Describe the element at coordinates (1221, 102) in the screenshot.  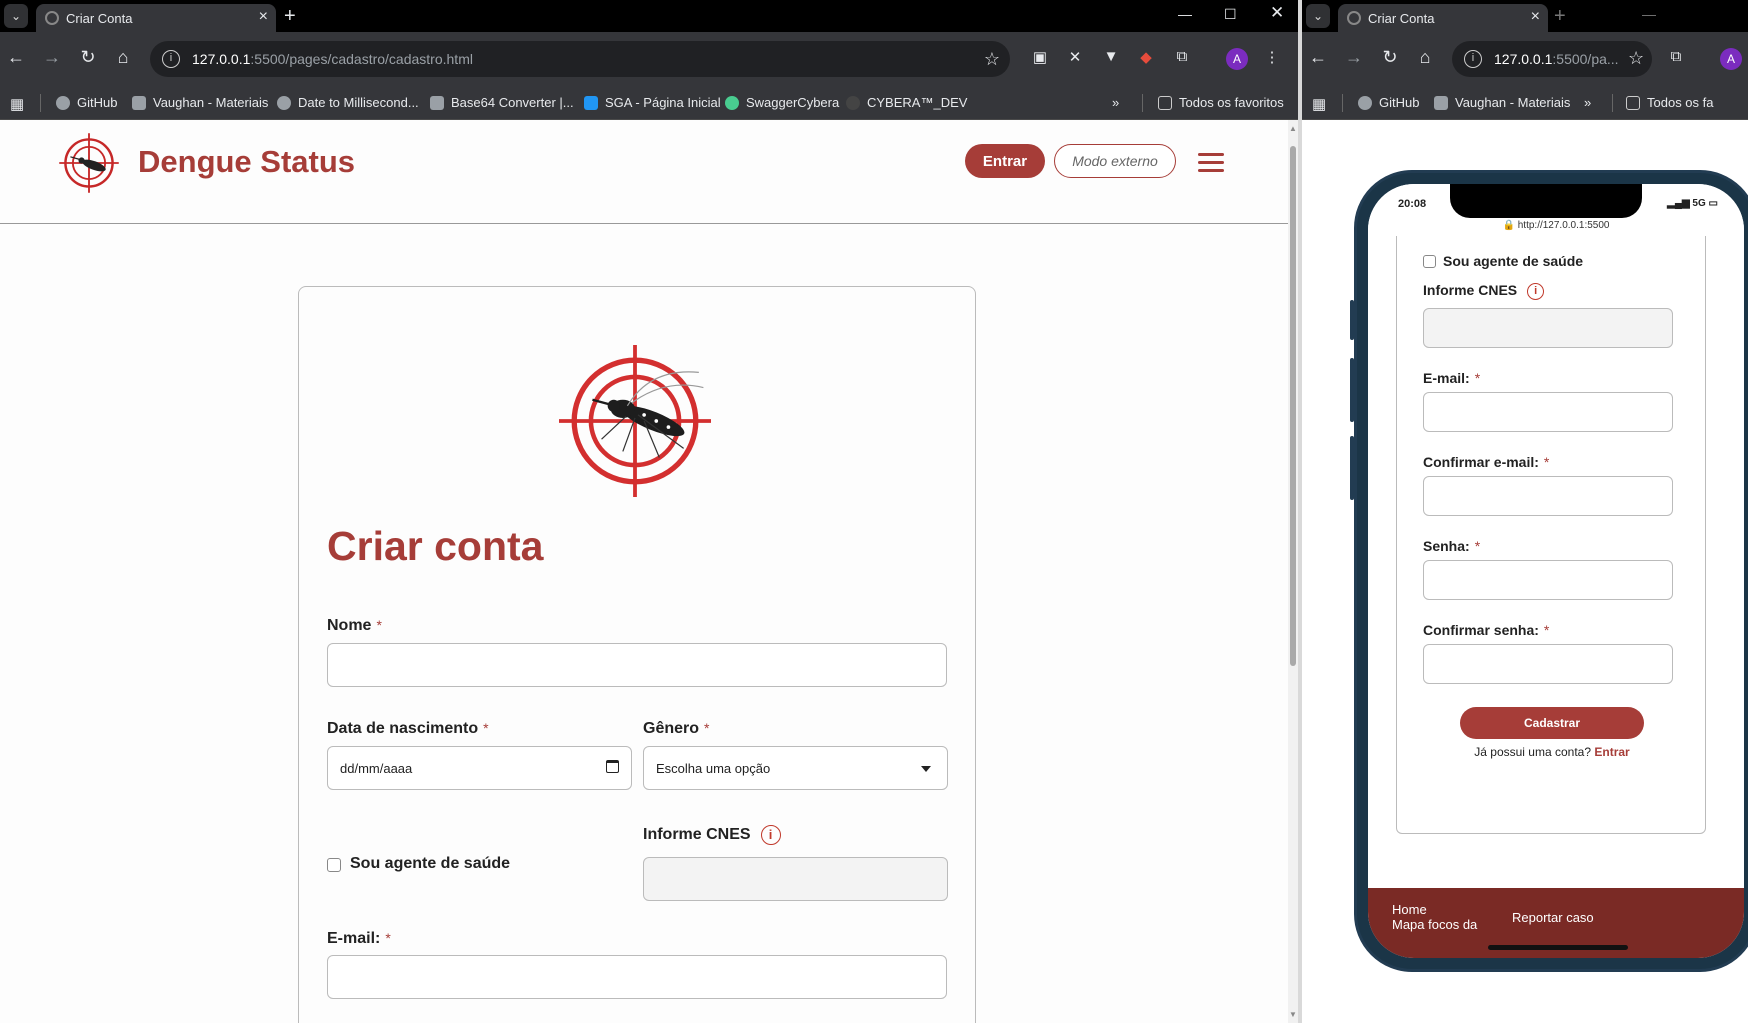
I see `bookmark-all-favorites: Todos os favoritos` at that location.